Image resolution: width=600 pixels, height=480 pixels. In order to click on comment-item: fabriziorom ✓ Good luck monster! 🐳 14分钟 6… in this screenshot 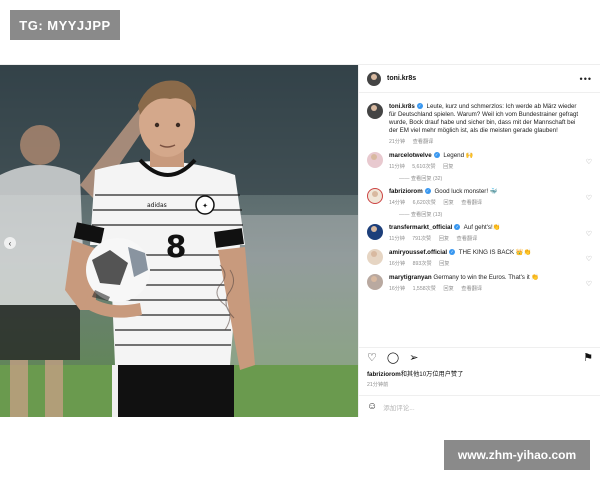, I will do `click(479, 197)`.